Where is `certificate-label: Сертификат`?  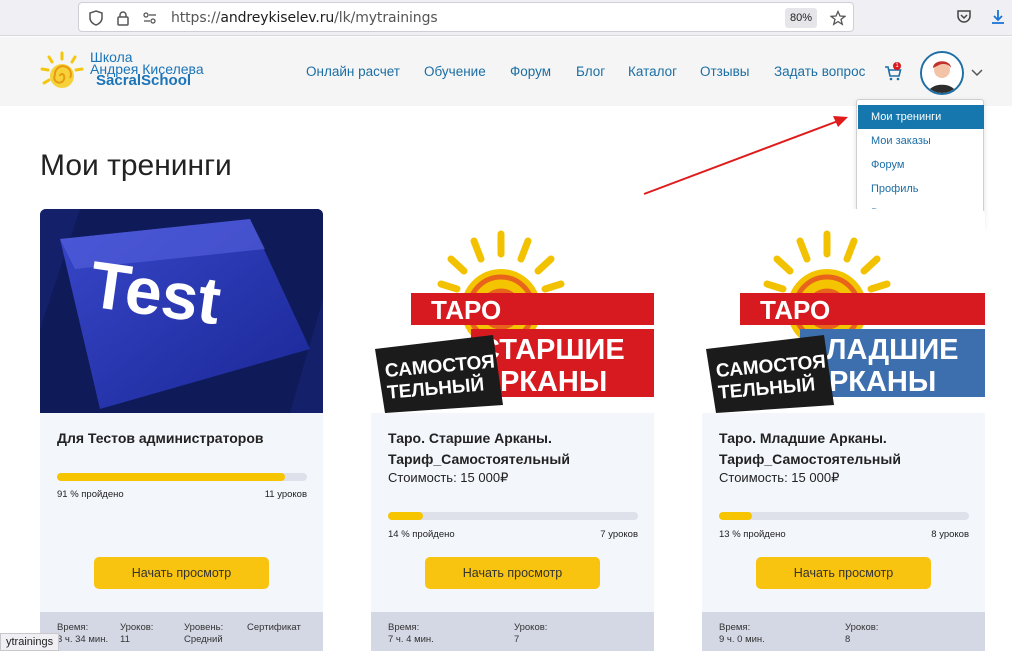 certificate-label: Сертификат is located at coordinates (274, 627).